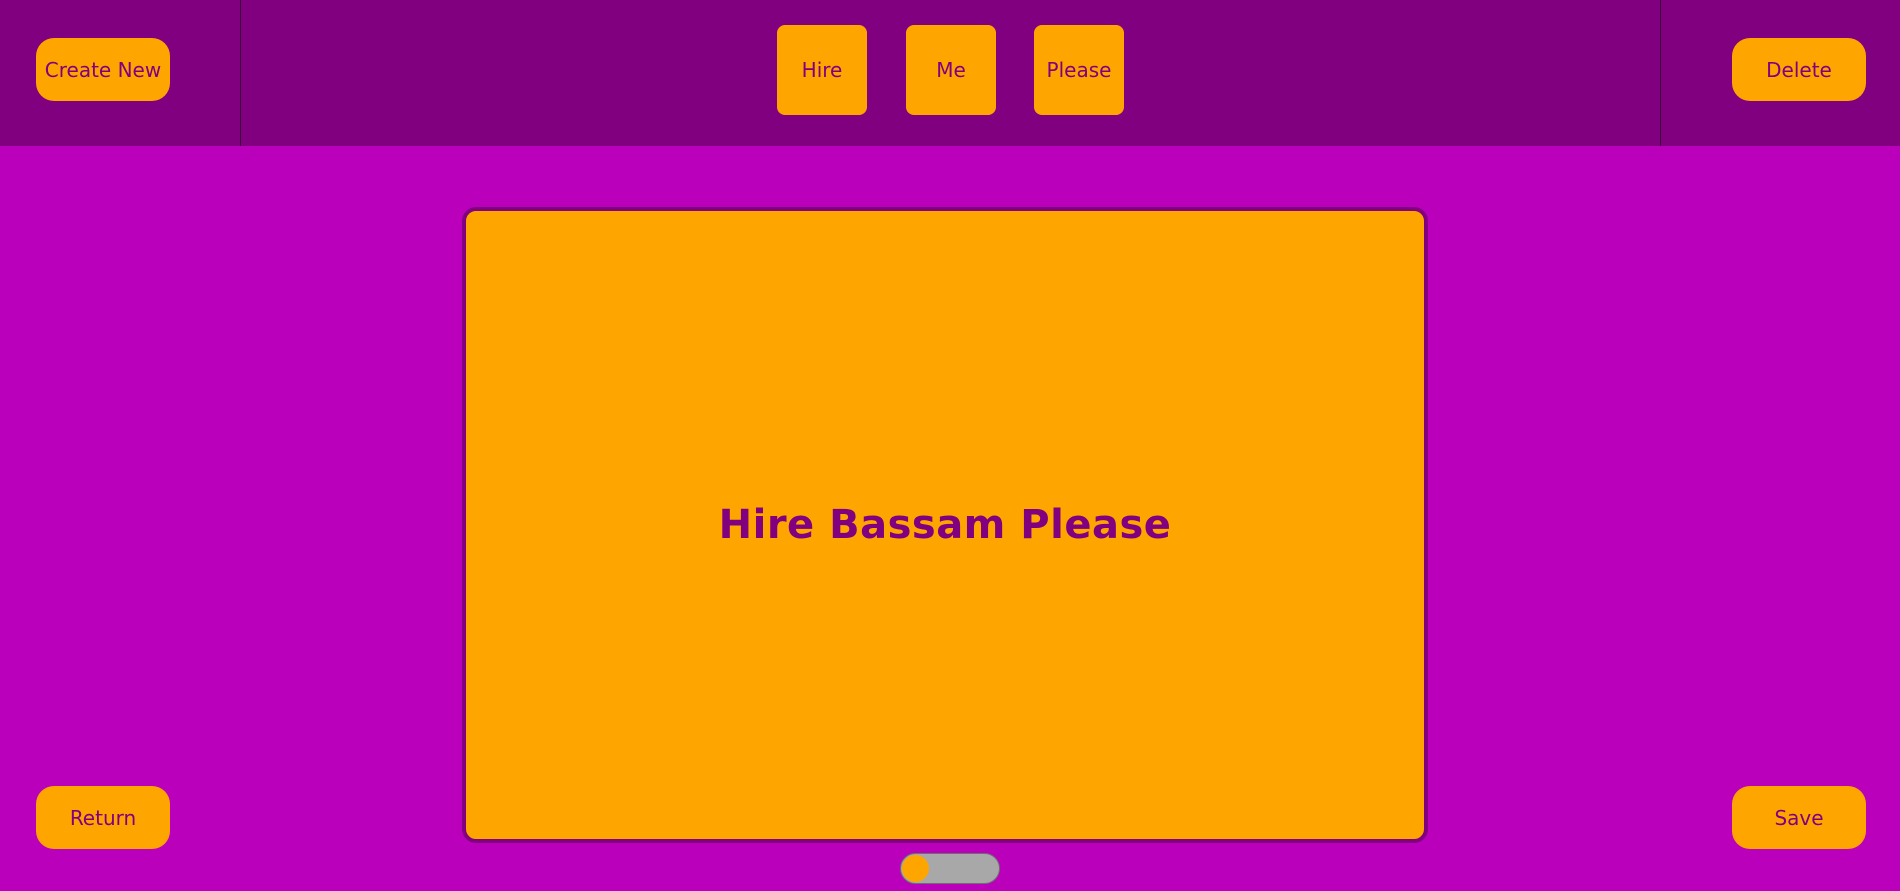 The image size is (1900, 891). Describe the element at coordinates (1079, 70) in the screenshot. I see `please-word-button: Please` at that location.